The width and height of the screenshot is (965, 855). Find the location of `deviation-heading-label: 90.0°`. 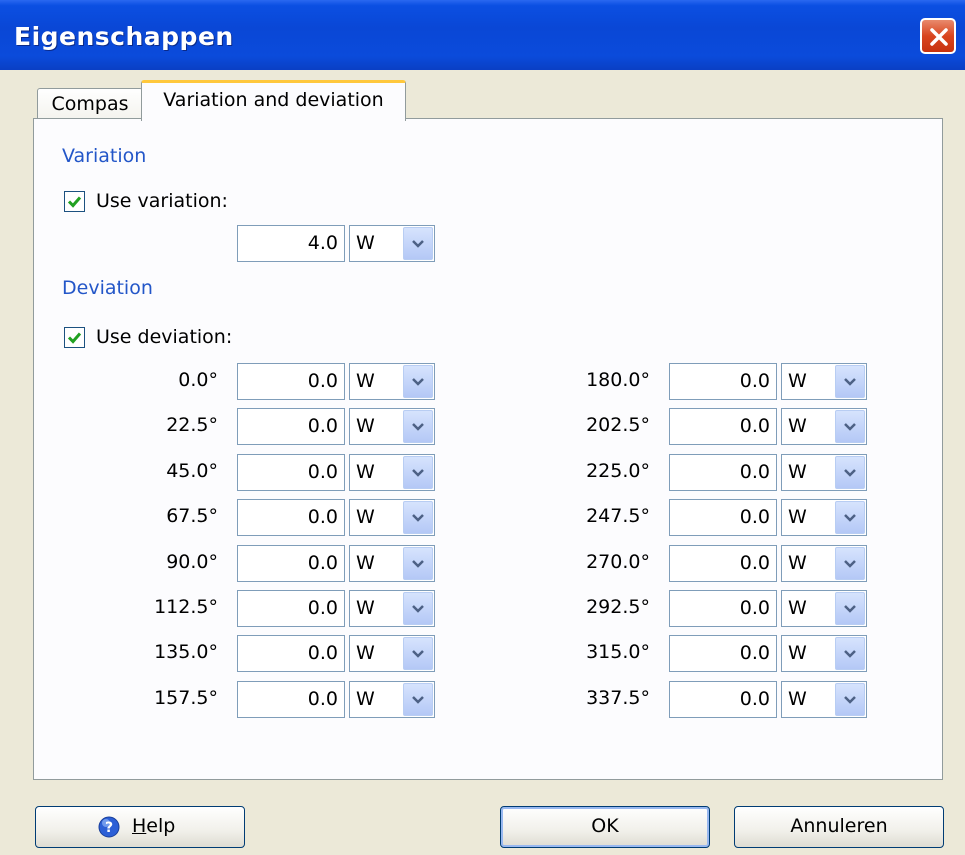

deviation-heading-label: 90.0° is located at coordinates (192, 561).